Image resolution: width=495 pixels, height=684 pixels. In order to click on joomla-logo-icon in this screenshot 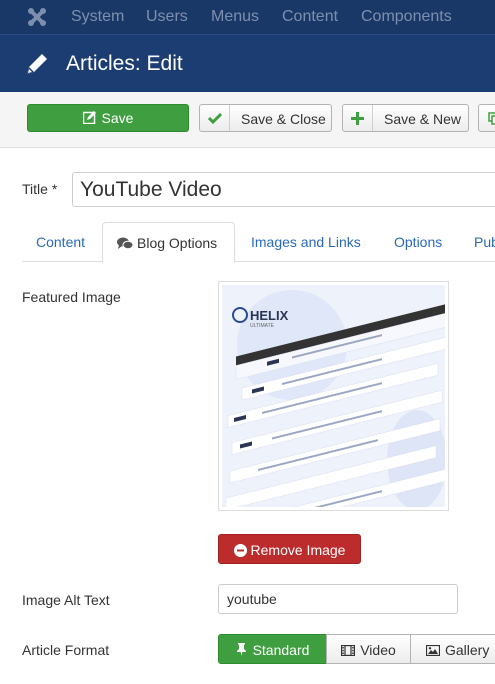, I will do `click(37, 17)`.